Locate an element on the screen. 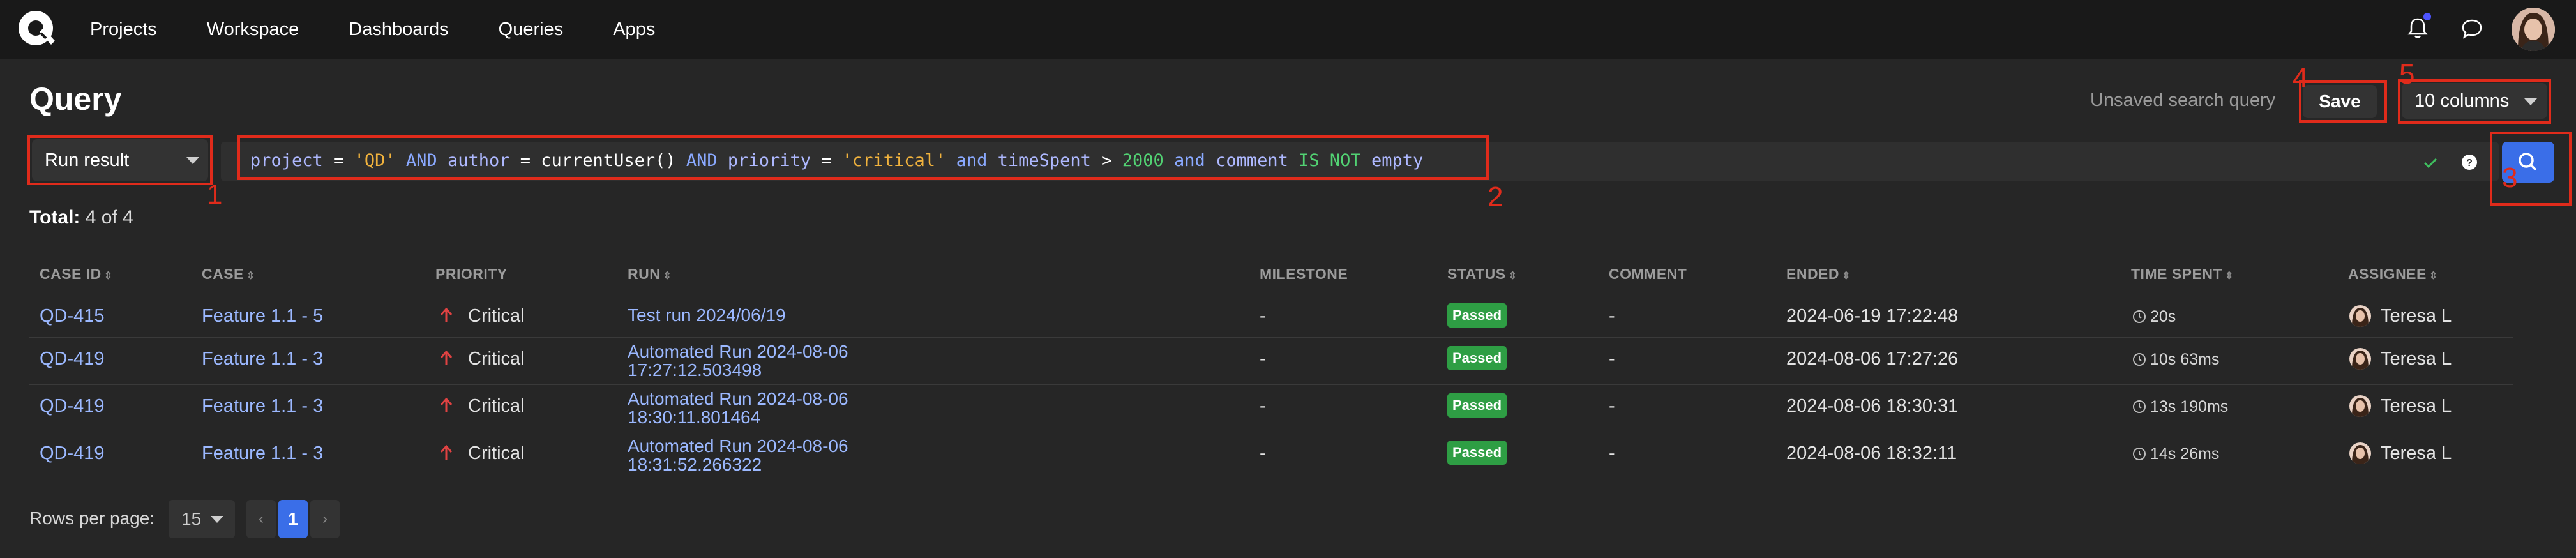  check-icon is located at coordinates (2430, 164).